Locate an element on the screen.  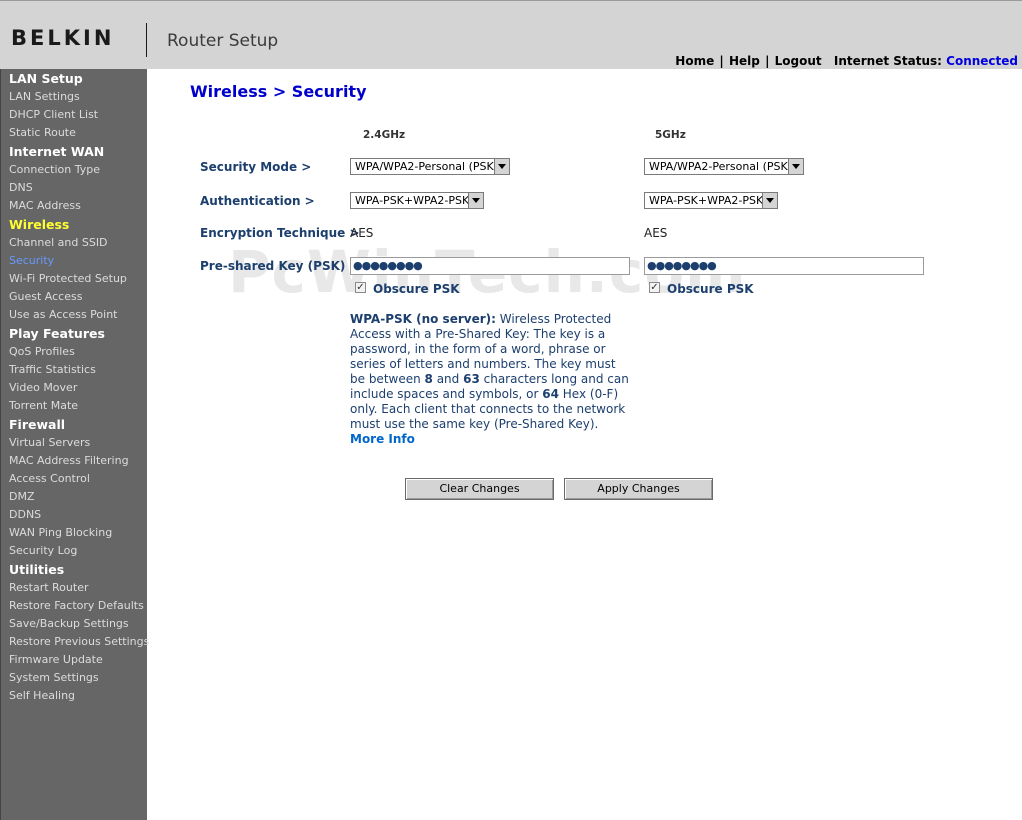
sidebar-item-mac-address-filtering: MAC Address Filtering is located at coordinates (69, 460).